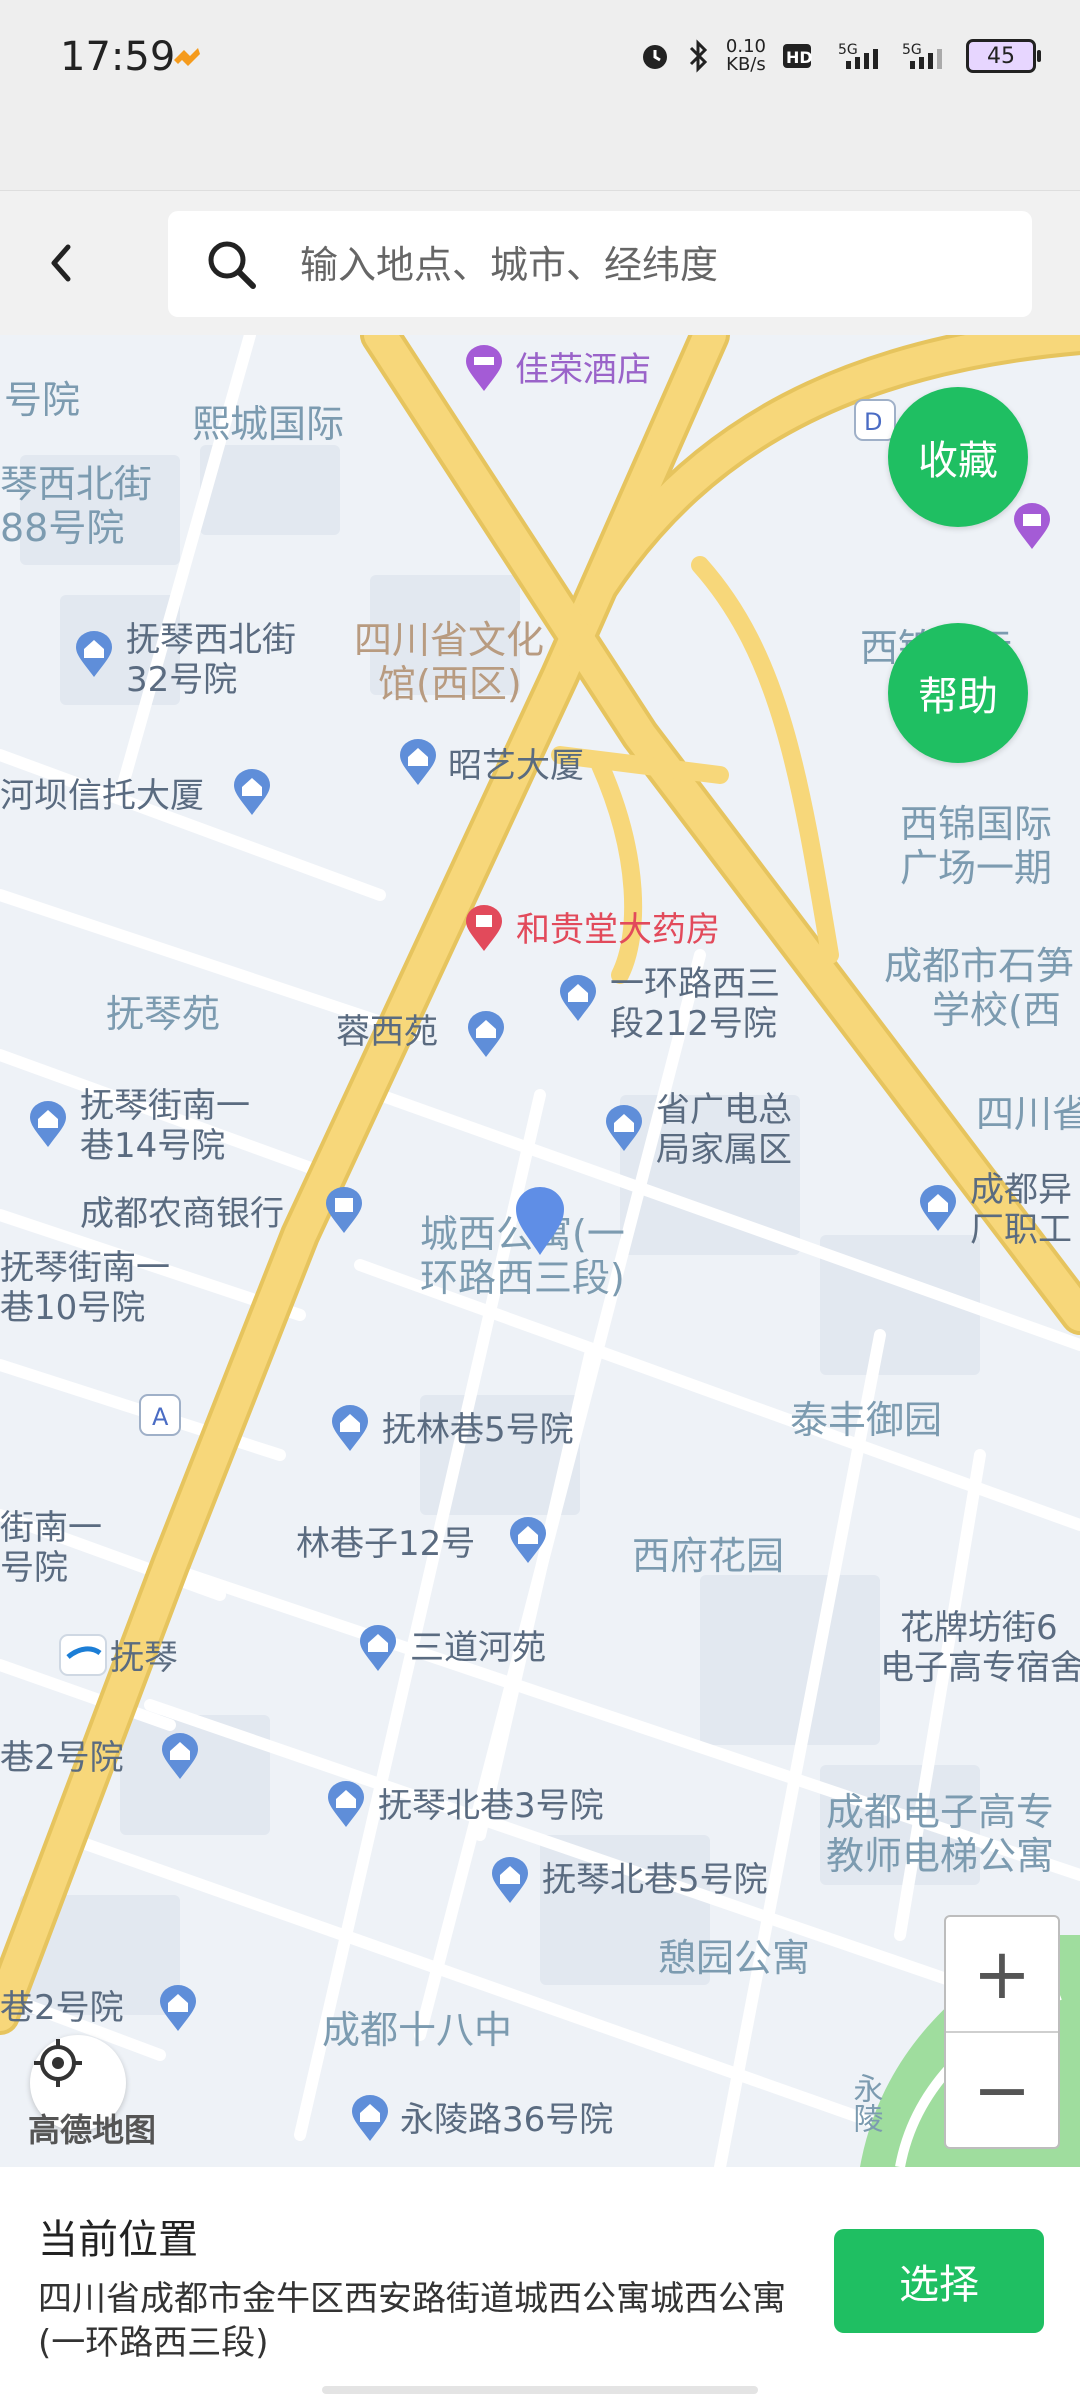 This screenshot has width=1080, height=2400. I want to click on signal-5g-icon-2: 5G, so click(922, 55).